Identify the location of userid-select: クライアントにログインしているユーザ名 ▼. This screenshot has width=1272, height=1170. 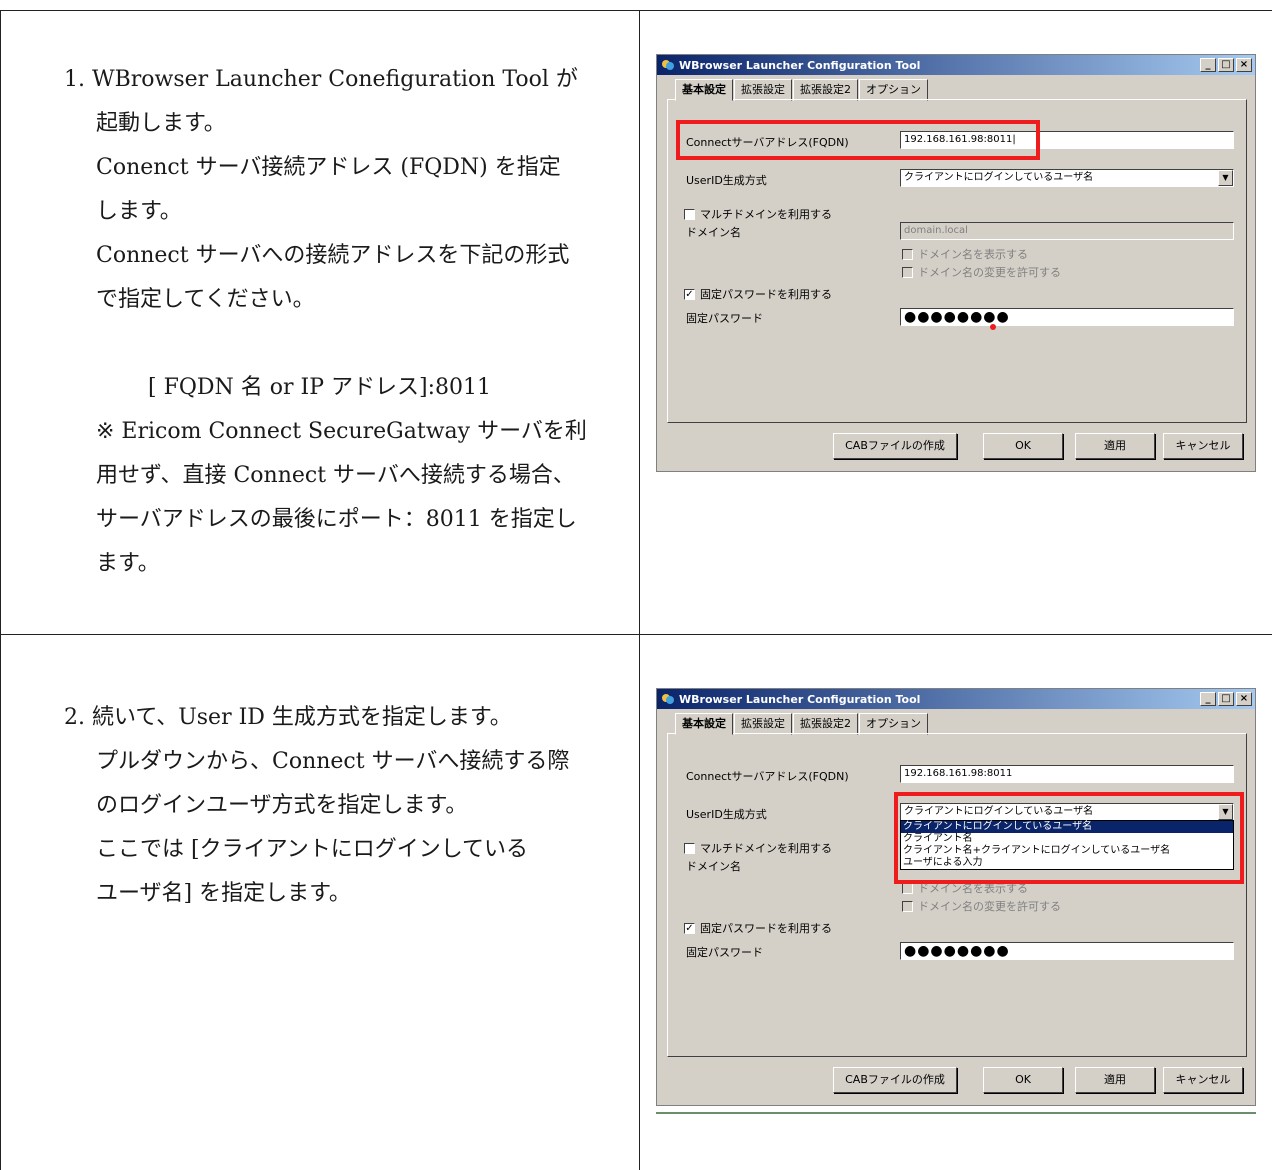
(1067, 178).